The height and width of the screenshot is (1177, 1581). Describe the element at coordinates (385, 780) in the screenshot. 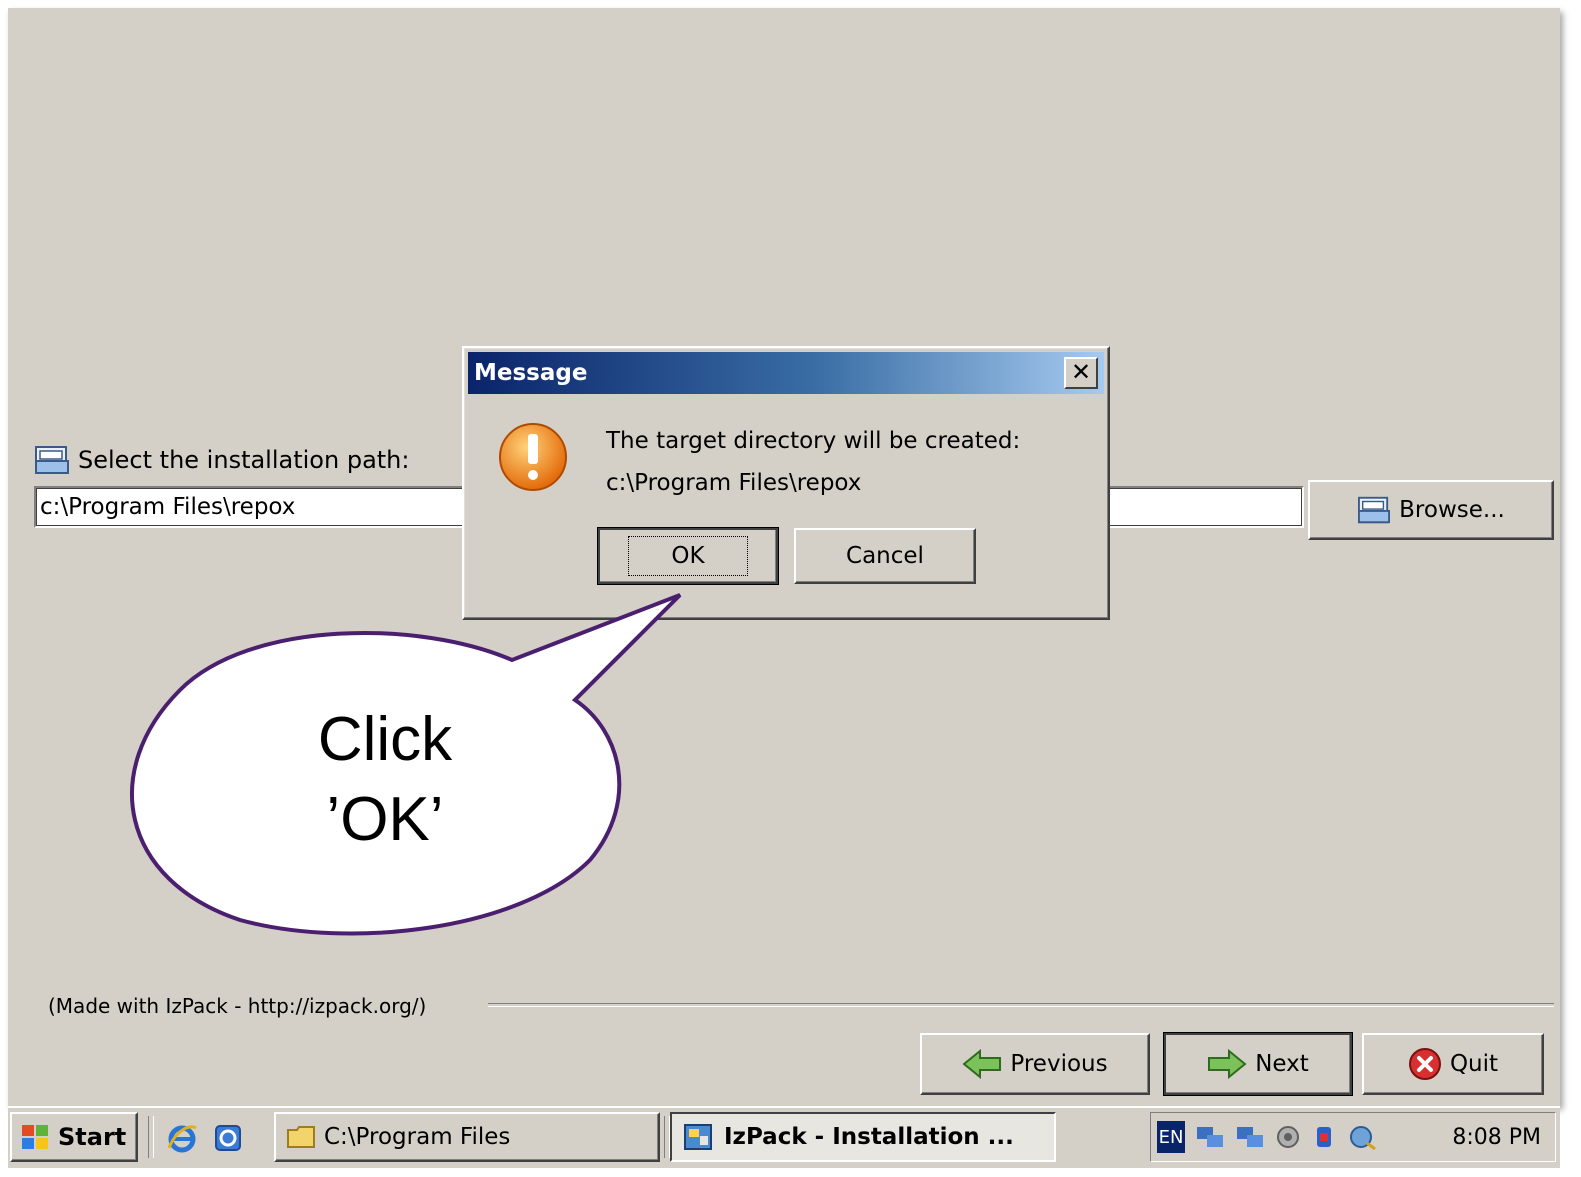

I see `callout-text: Click ’OK’` at that location.